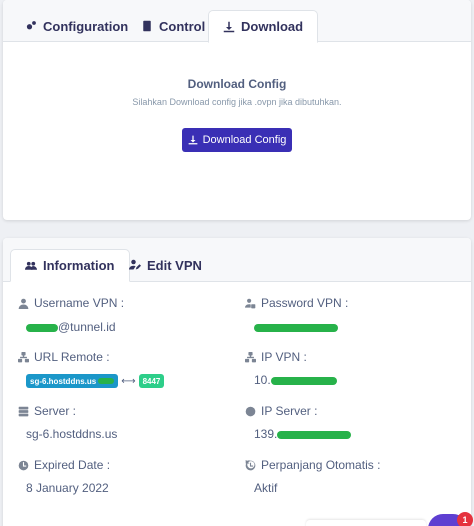  I want to click on expired-date-value: 8 January 2022, so click(67, 488).